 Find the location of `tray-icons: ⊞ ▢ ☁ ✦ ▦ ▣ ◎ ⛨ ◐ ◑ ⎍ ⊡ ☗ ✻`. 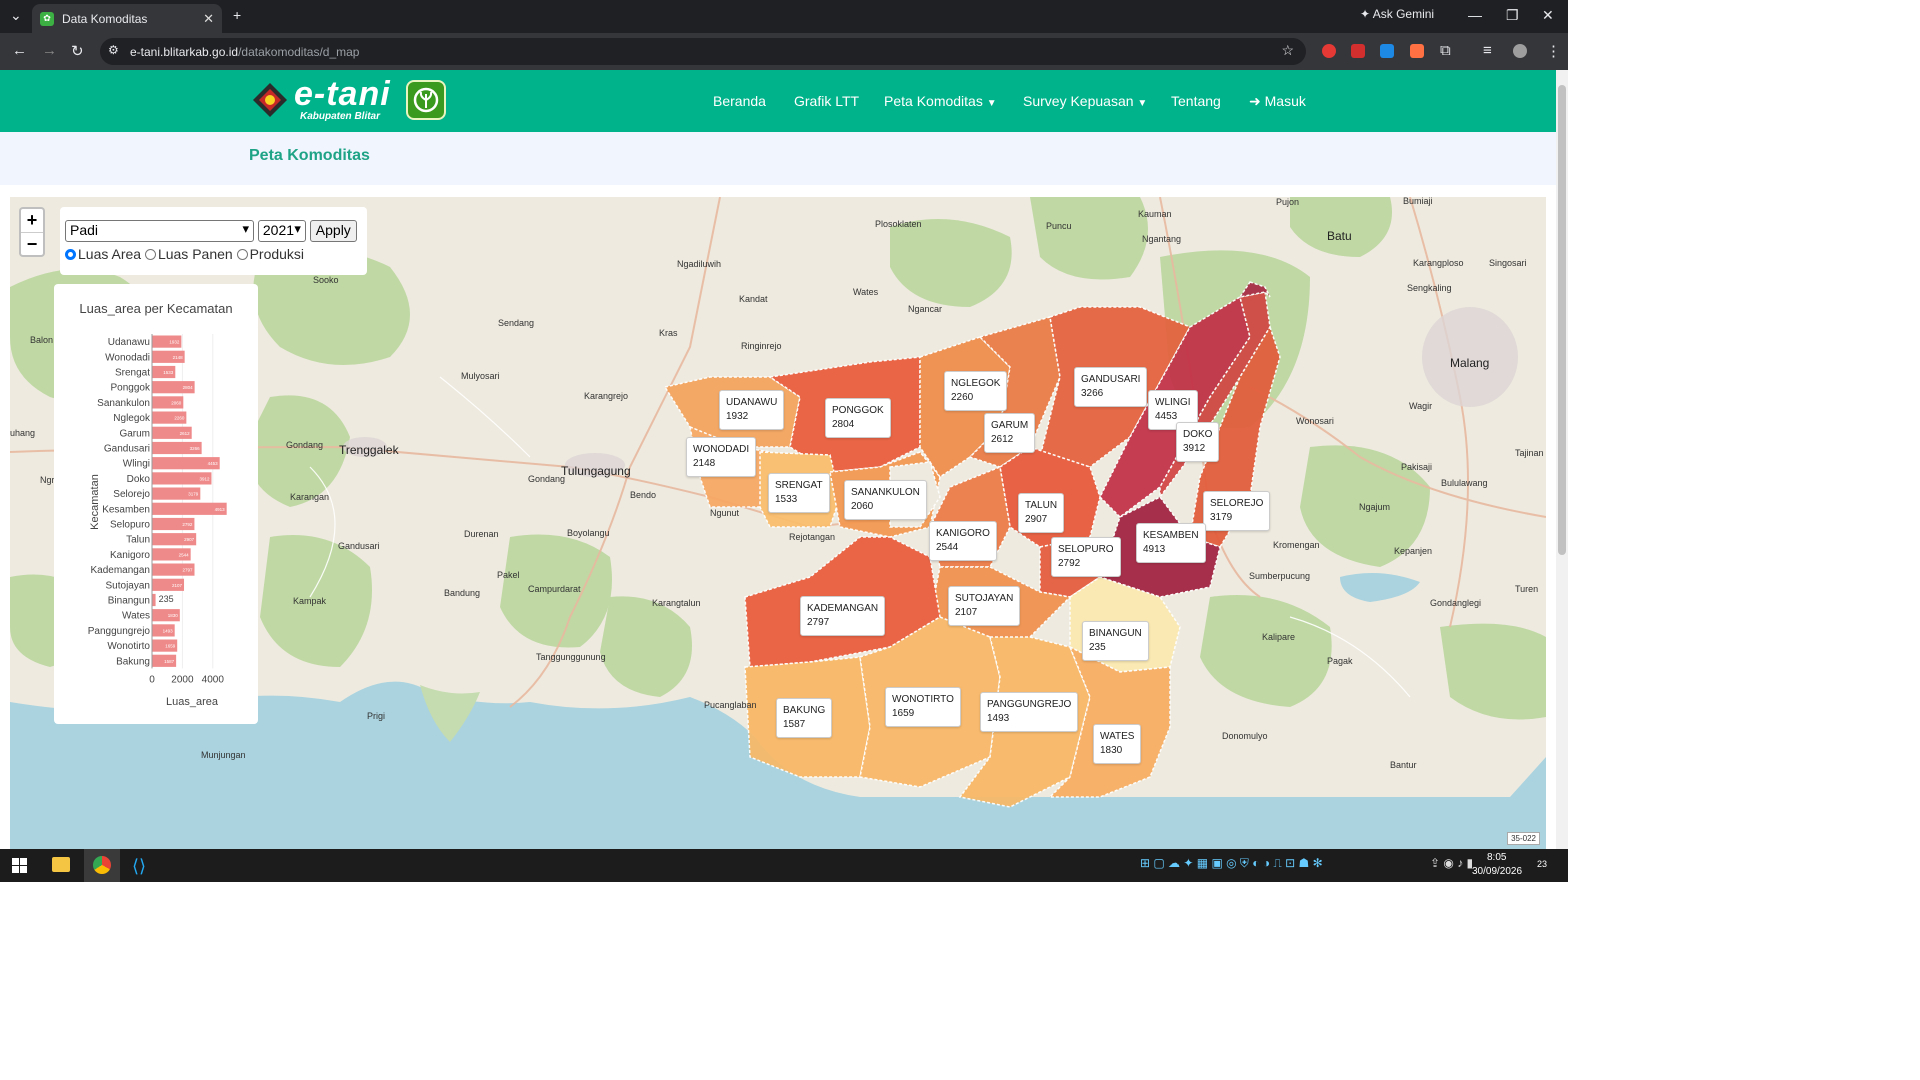

tray-icons: ⊞ ▢ ☁ ✦ ▦ ▣ ◎ ⛨ ◐ ◑ ⎍ ⊡ ☗ ✻ is located at coordinates (1231, 863).